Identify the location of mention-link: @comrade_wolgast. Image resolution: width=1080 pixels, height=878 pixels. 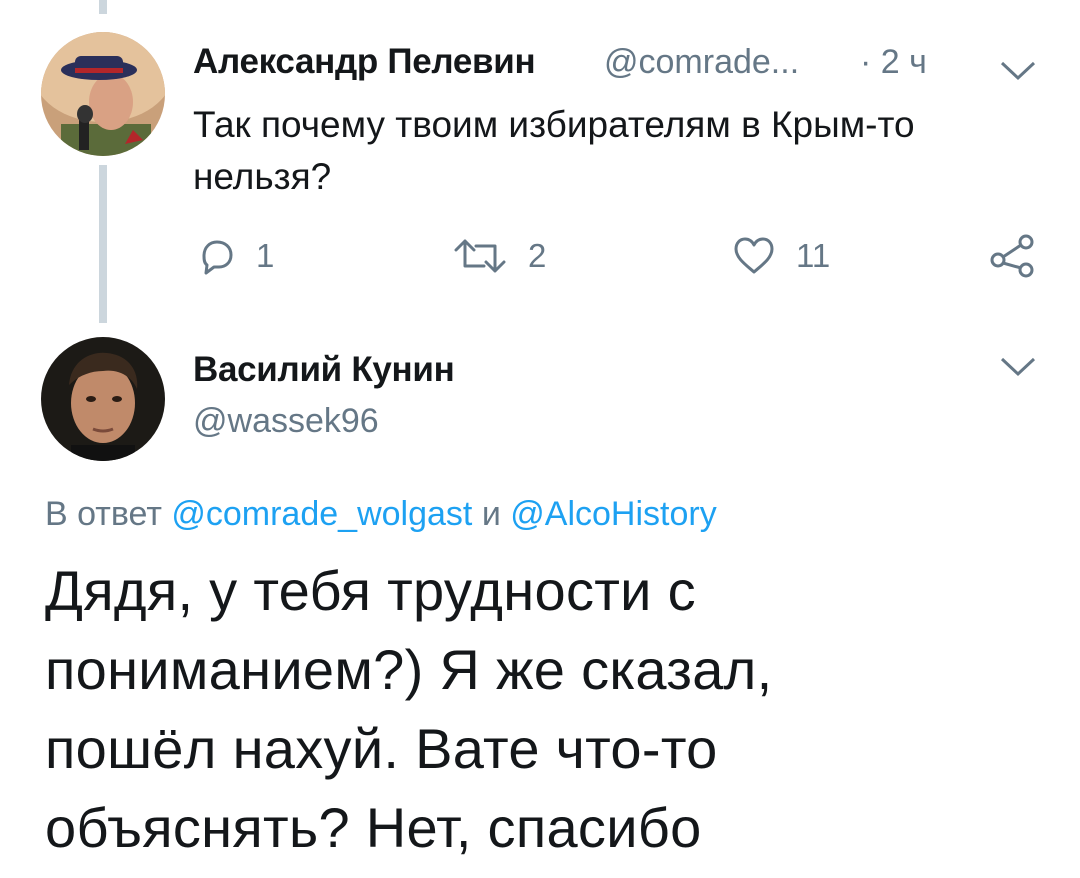
(321, 514).